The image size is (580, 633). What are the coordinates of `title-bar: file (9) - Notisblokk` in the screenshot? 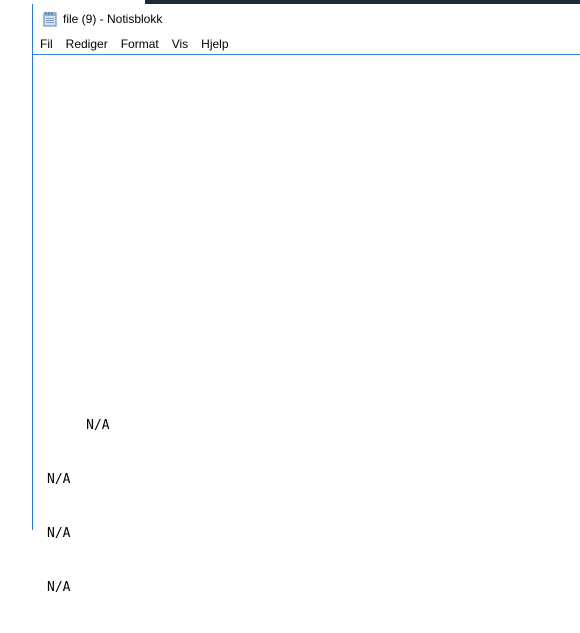 It's located at (306, 19).